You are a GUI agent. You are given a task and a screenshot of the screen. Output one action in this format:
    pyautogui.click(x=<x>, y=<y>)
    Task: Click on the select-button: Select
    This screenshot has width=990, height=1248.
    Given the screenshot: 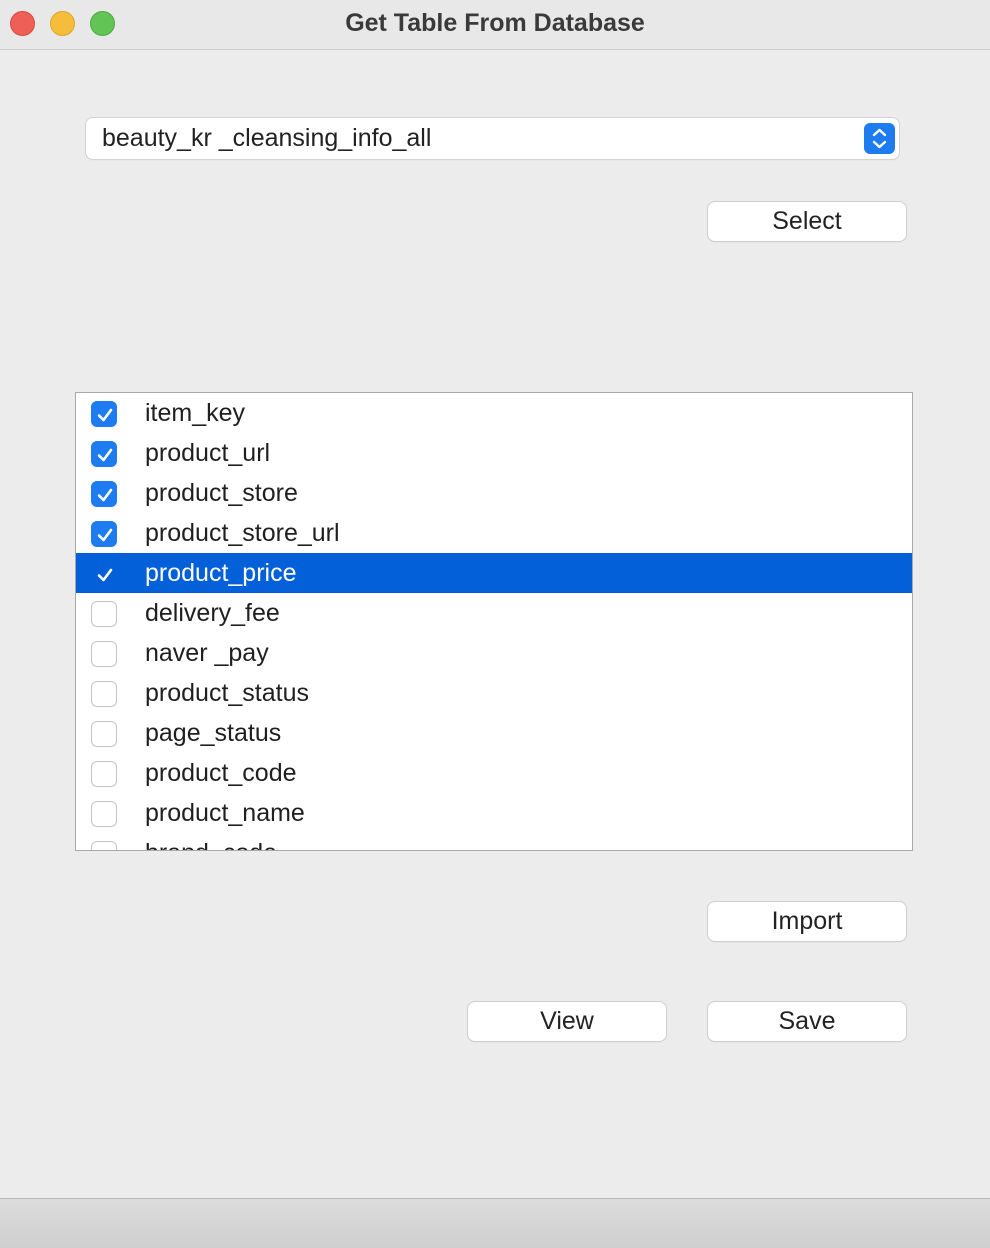 What is the action you would take?
    pyautogui.click(x=807, y=221)
    